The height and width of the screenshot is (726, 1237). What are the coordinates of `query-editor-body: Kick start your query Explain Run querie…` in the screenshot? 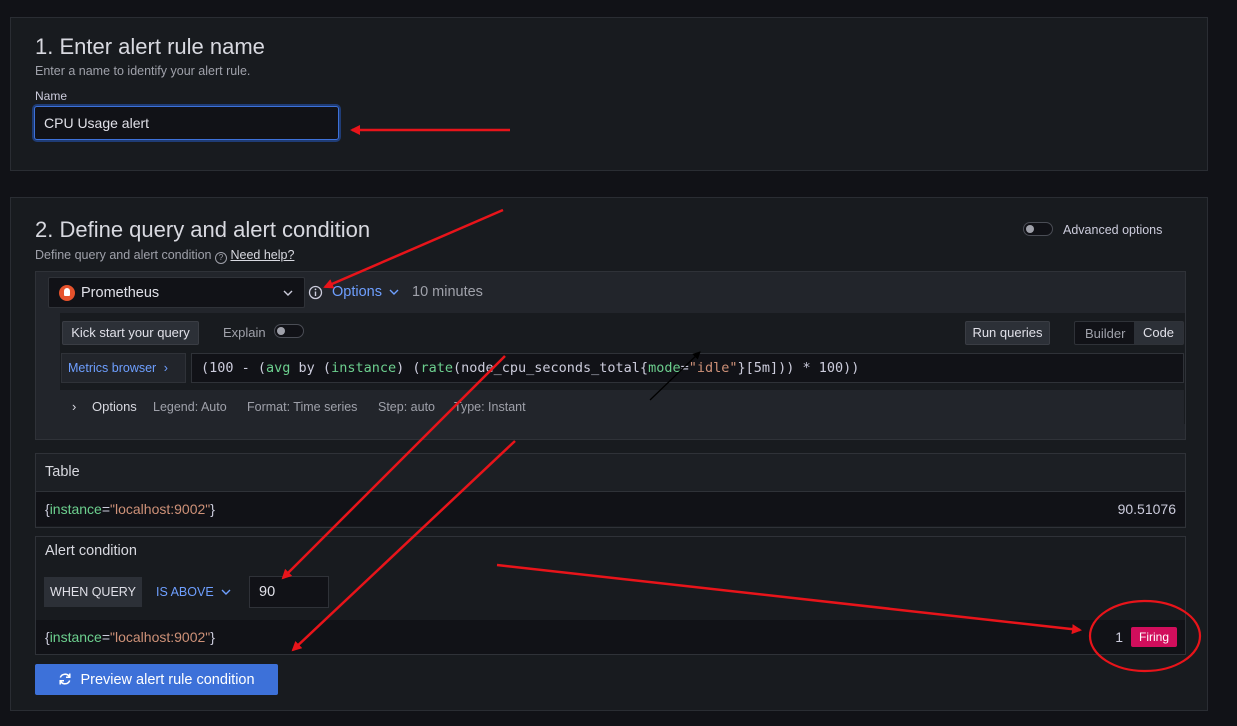 It's located at (622, 368).